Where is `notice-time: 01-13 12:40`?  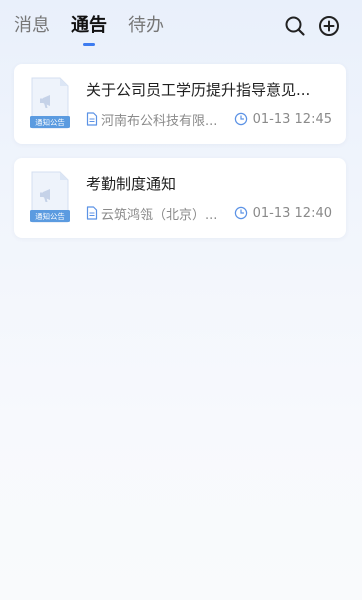 notice-time: 01-13 12:40 is located at coordinates (283, 213).